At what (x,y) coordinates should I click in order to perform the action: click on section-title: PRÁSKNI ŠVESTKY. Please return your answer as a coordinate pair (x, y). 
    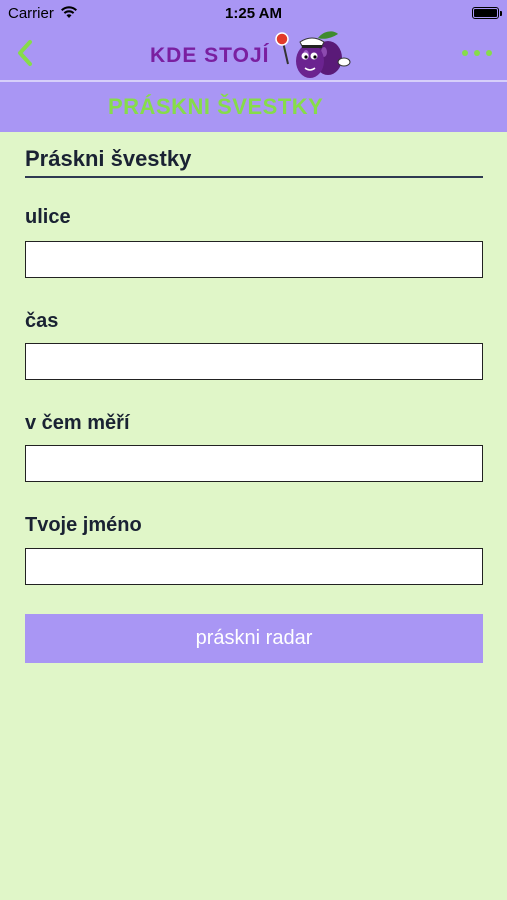
    Looking at the image, I should click on (216, 106).